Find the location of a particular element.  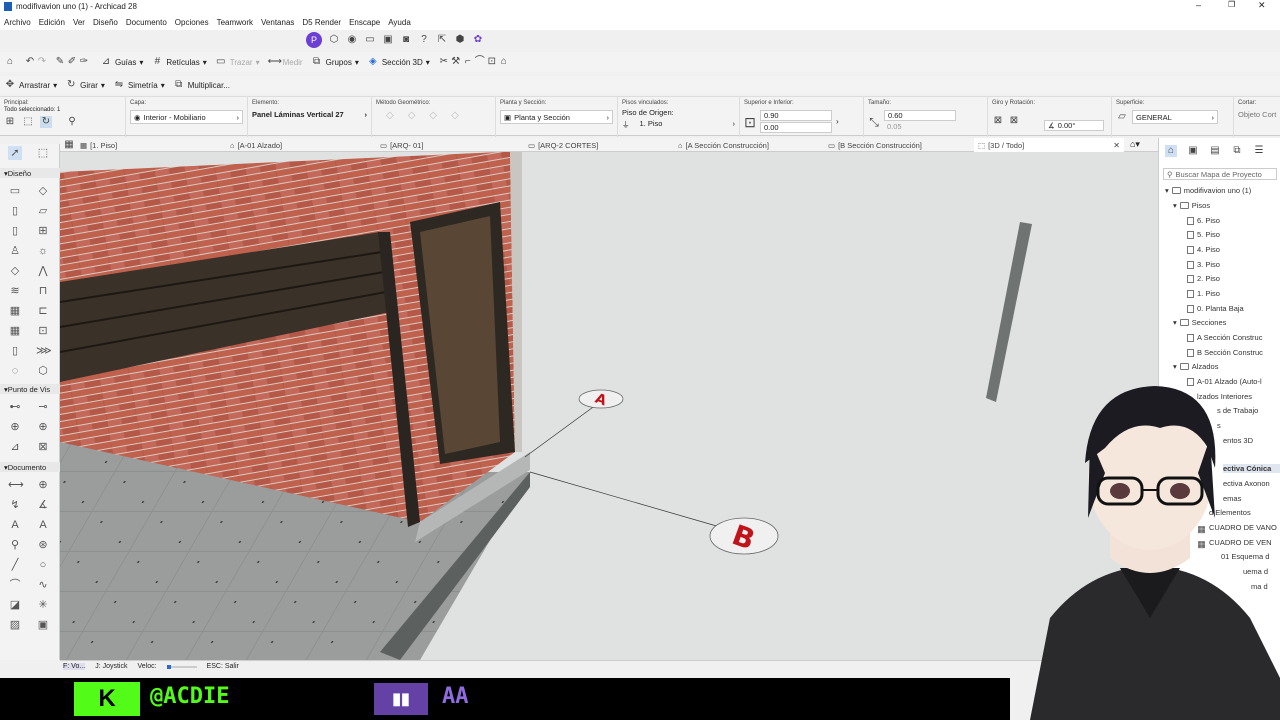

minimize-icon: – is located at coordinates (1198, 5).